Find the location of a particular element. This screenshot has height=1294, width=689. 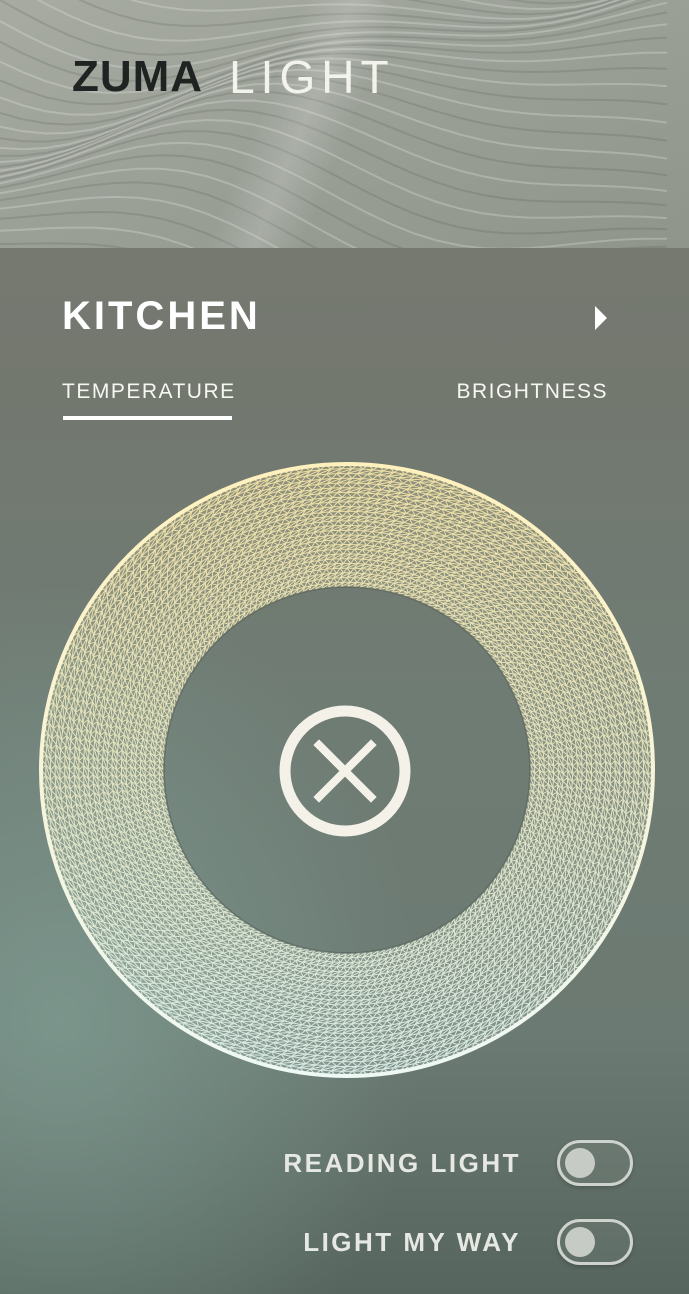

brand-mark: ZUMA is located at coordinates (138, 76).